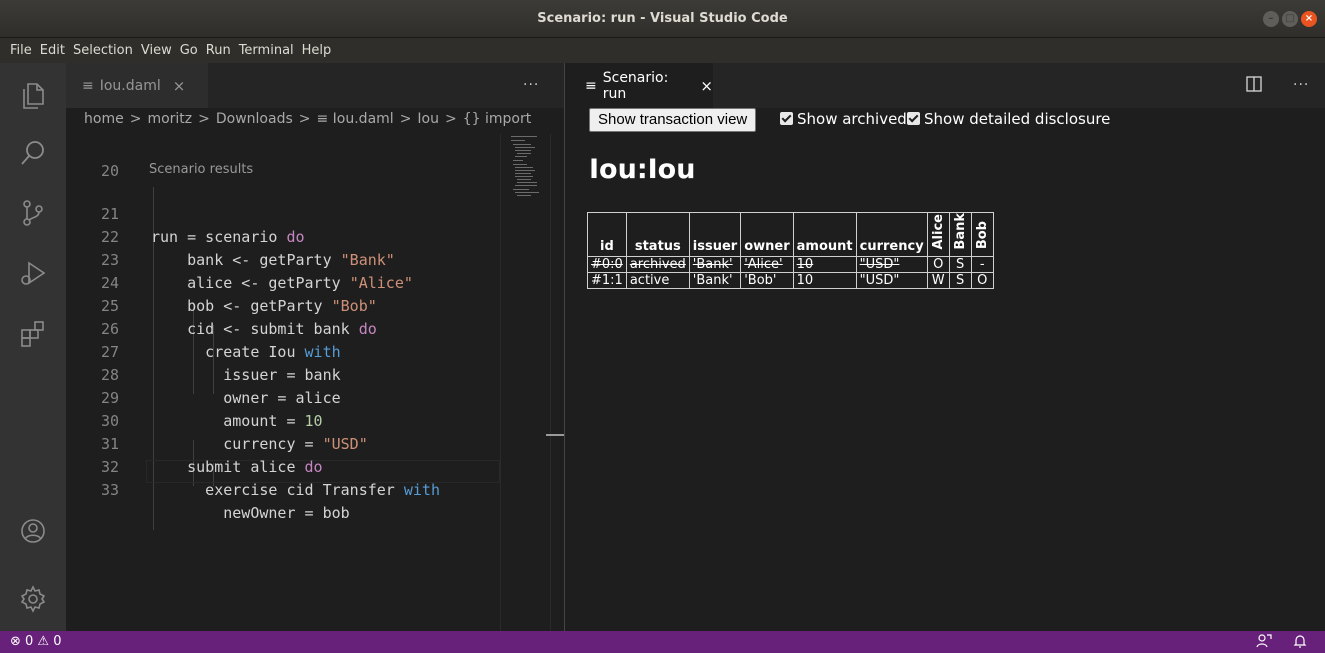 This screenshot has height=653, width=1325. I want to click on menu-go: Go, so click(189, 50).